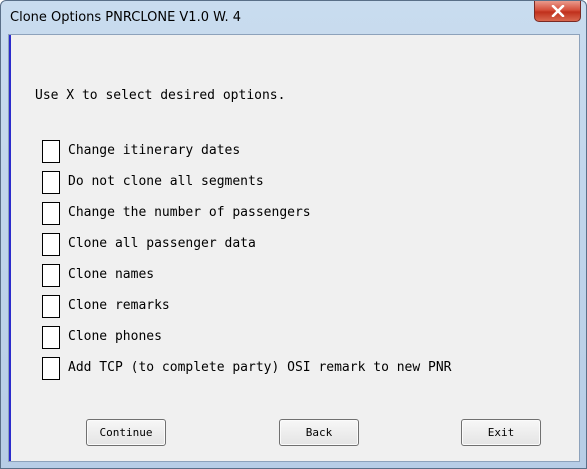 The width and height of the screenshot is (587, 469). I want to click on window-title: Clone Options PNRCLONE V1.0 W. 4, so click(126, 17).